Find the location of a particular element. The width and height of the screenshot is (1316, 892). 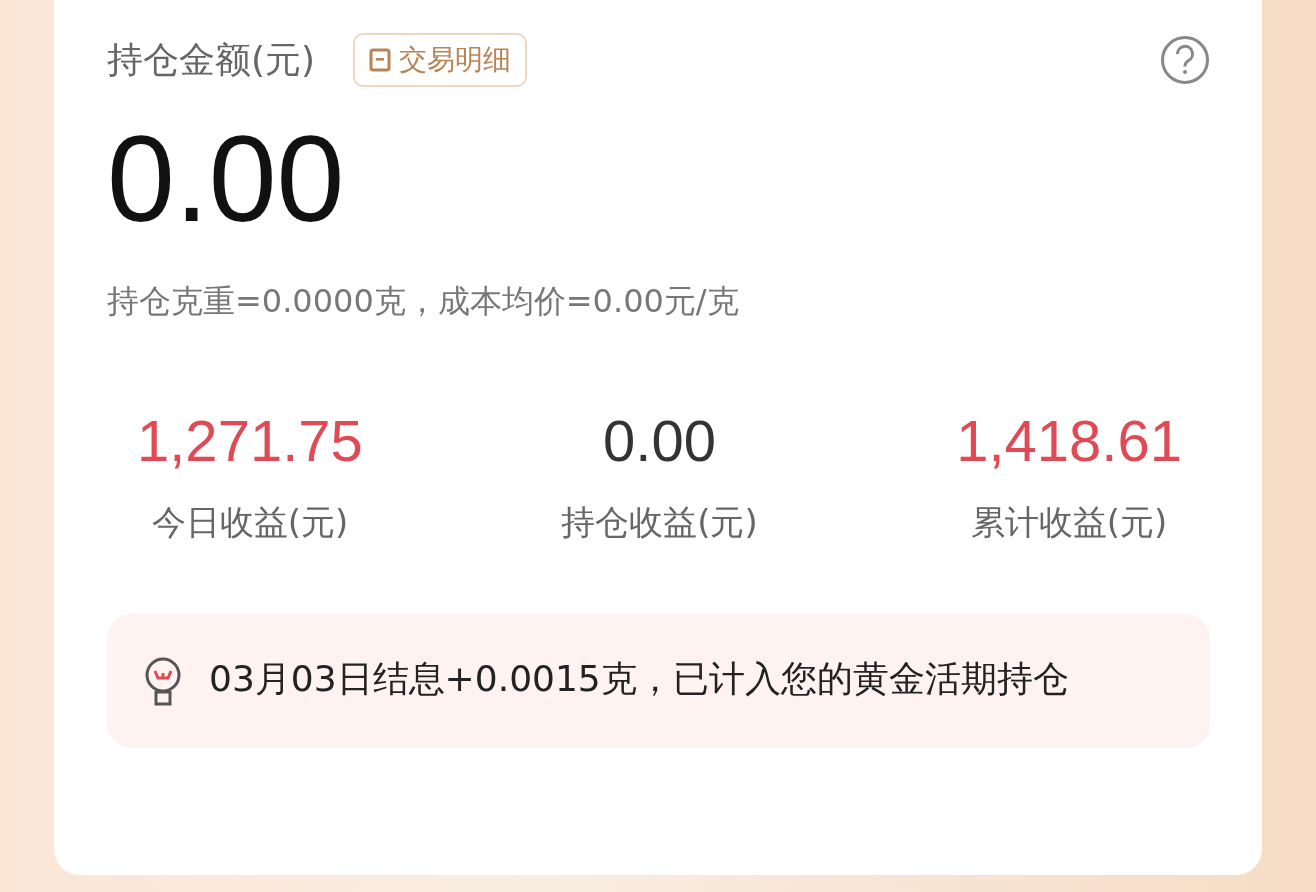

list-icon is located at coordinates (380, 60).